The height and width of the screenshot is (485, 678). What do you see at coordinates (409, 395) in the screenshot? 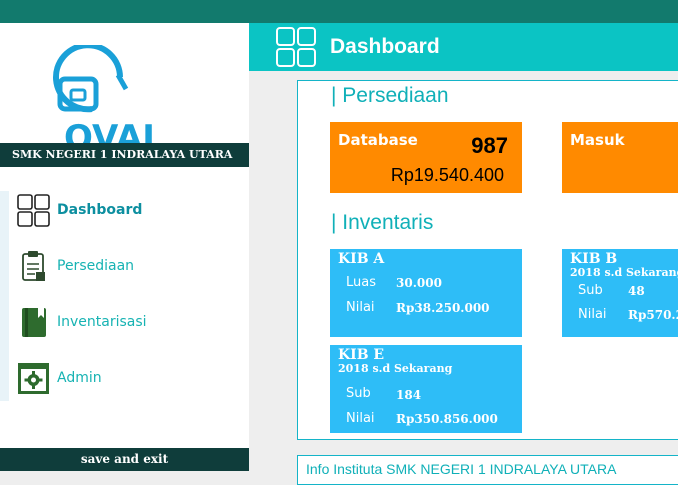
I see `sub-value: 184` at bounding box center [409, 395].